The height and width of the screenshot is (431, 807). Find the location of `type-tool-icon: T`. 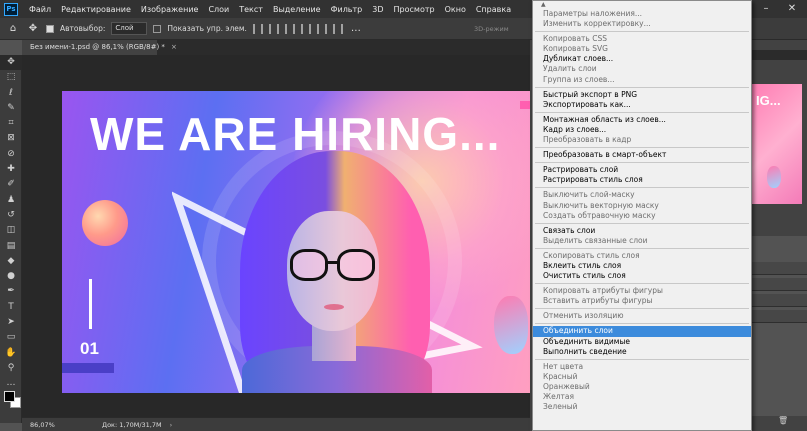

type-tool-icon: T is located at coordinates (11, 307).